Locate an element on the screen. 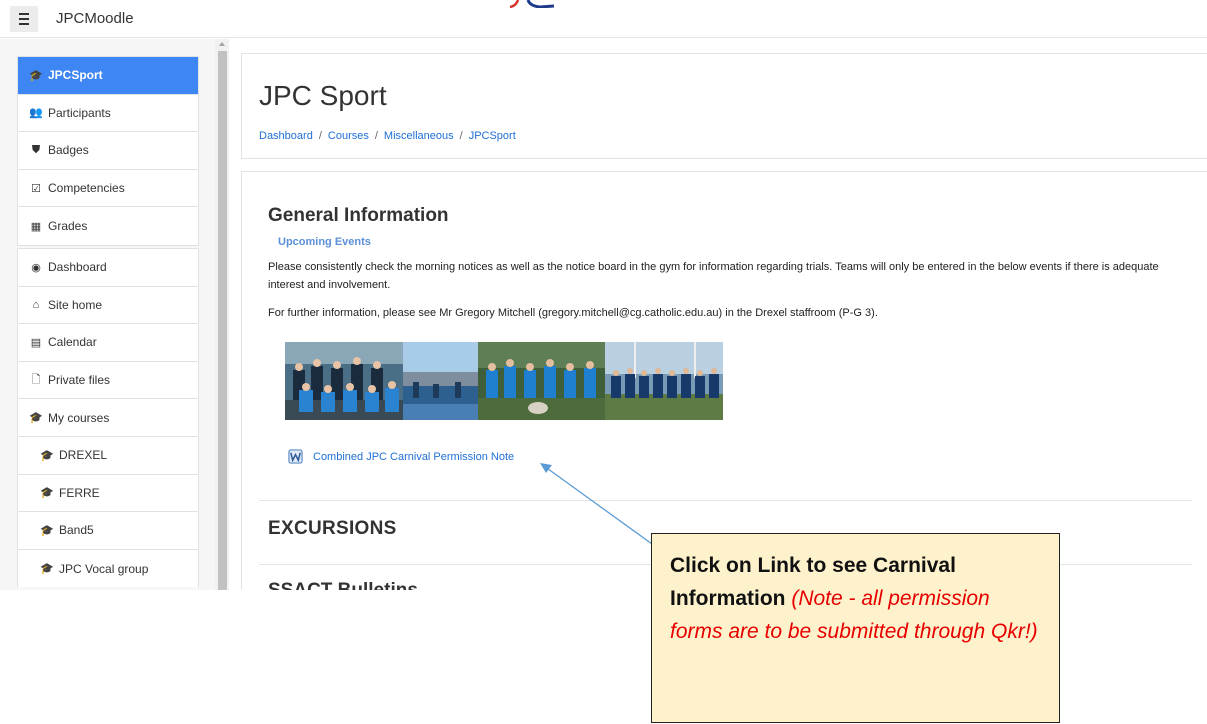 The height and width of the screenshot is (724, 1207). sidebar-scrollbar is located at coordinates (222, 314).